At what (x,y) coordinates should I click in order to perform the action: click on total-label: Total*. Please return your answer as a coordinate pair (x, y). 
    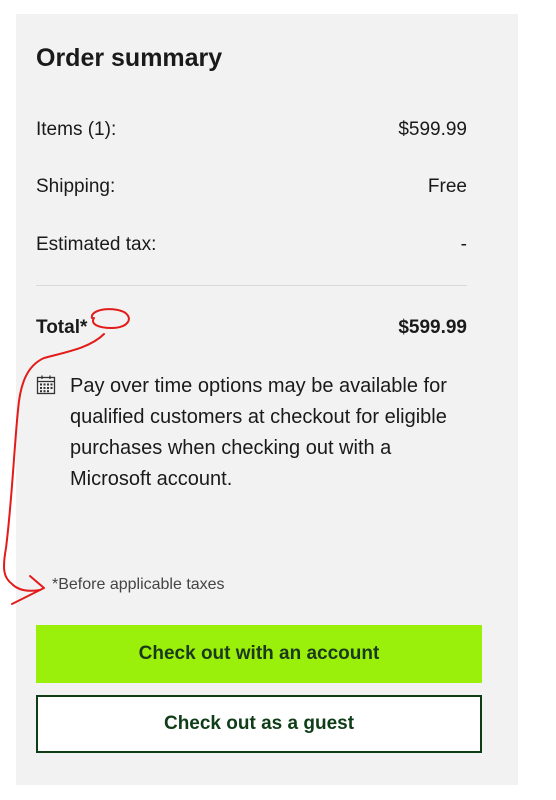
    Looking at the image, I should click on (62, 327).